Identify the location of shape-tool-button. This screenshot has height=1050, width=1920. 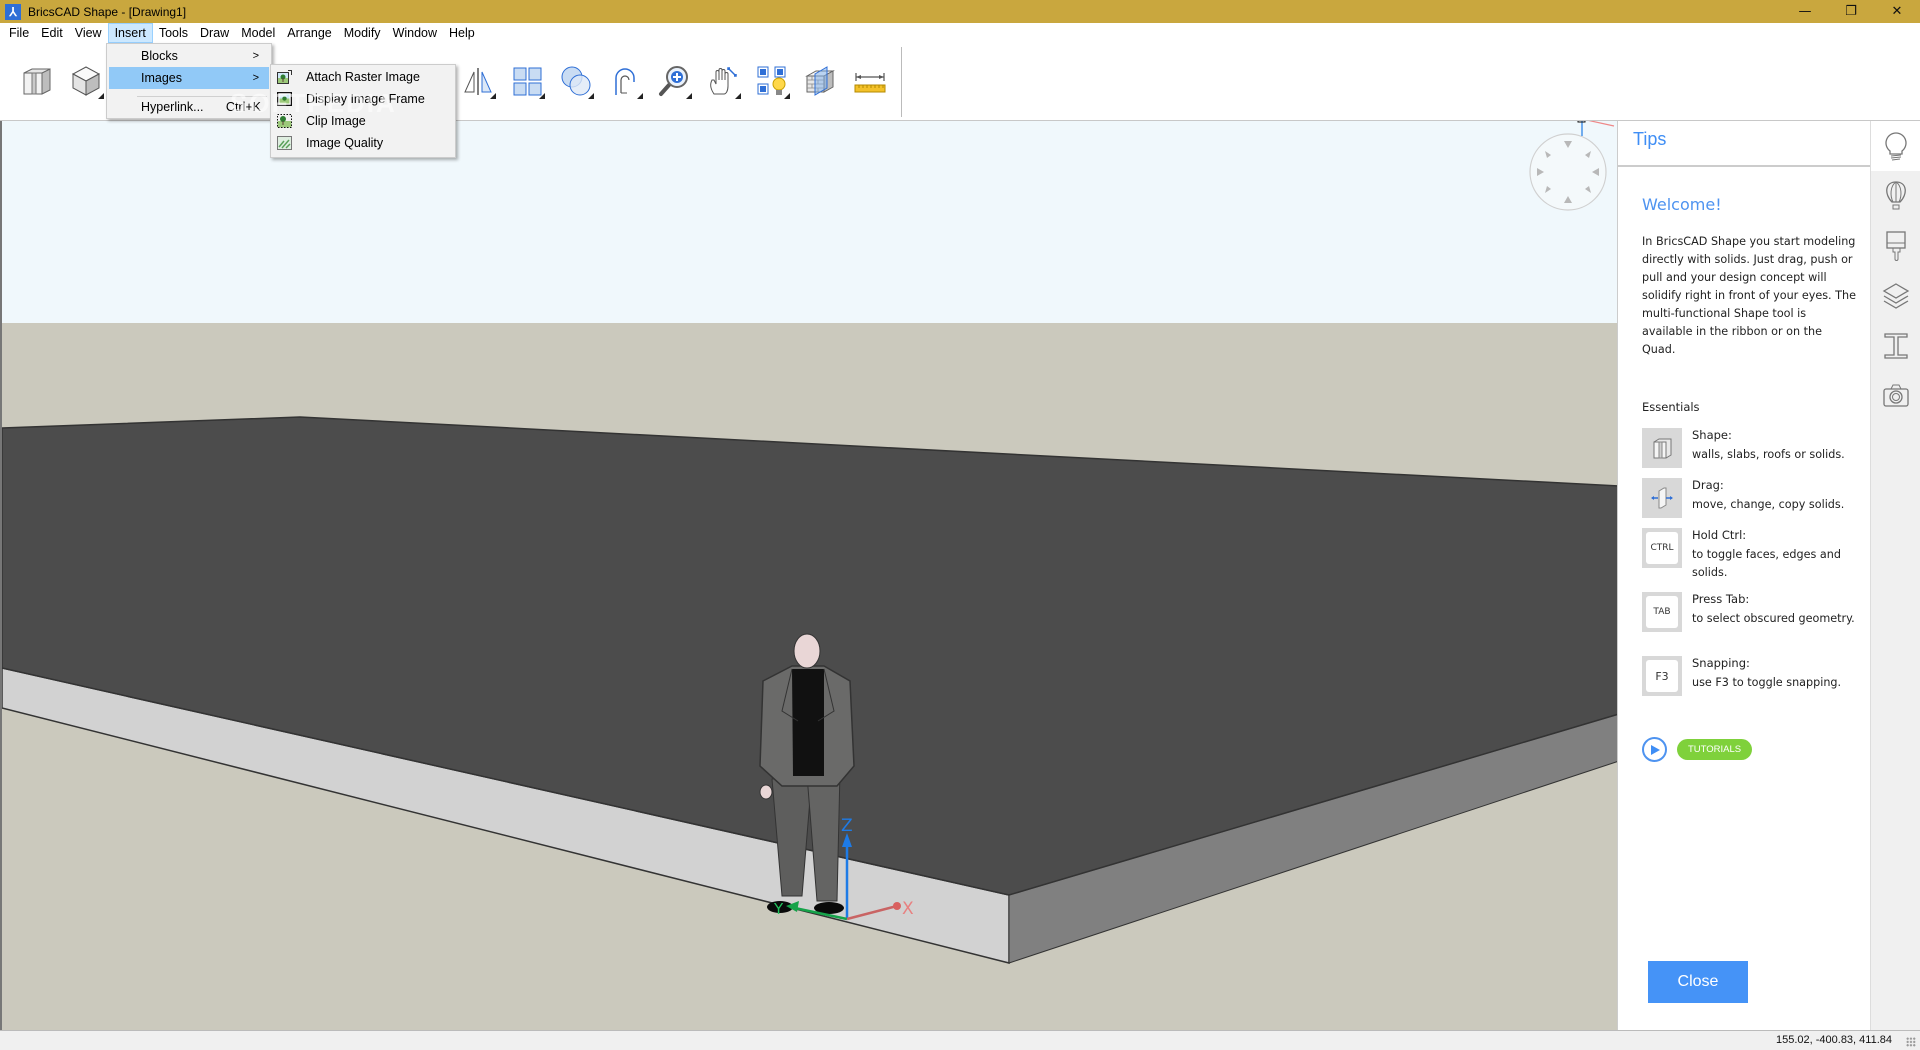
(37, 81).